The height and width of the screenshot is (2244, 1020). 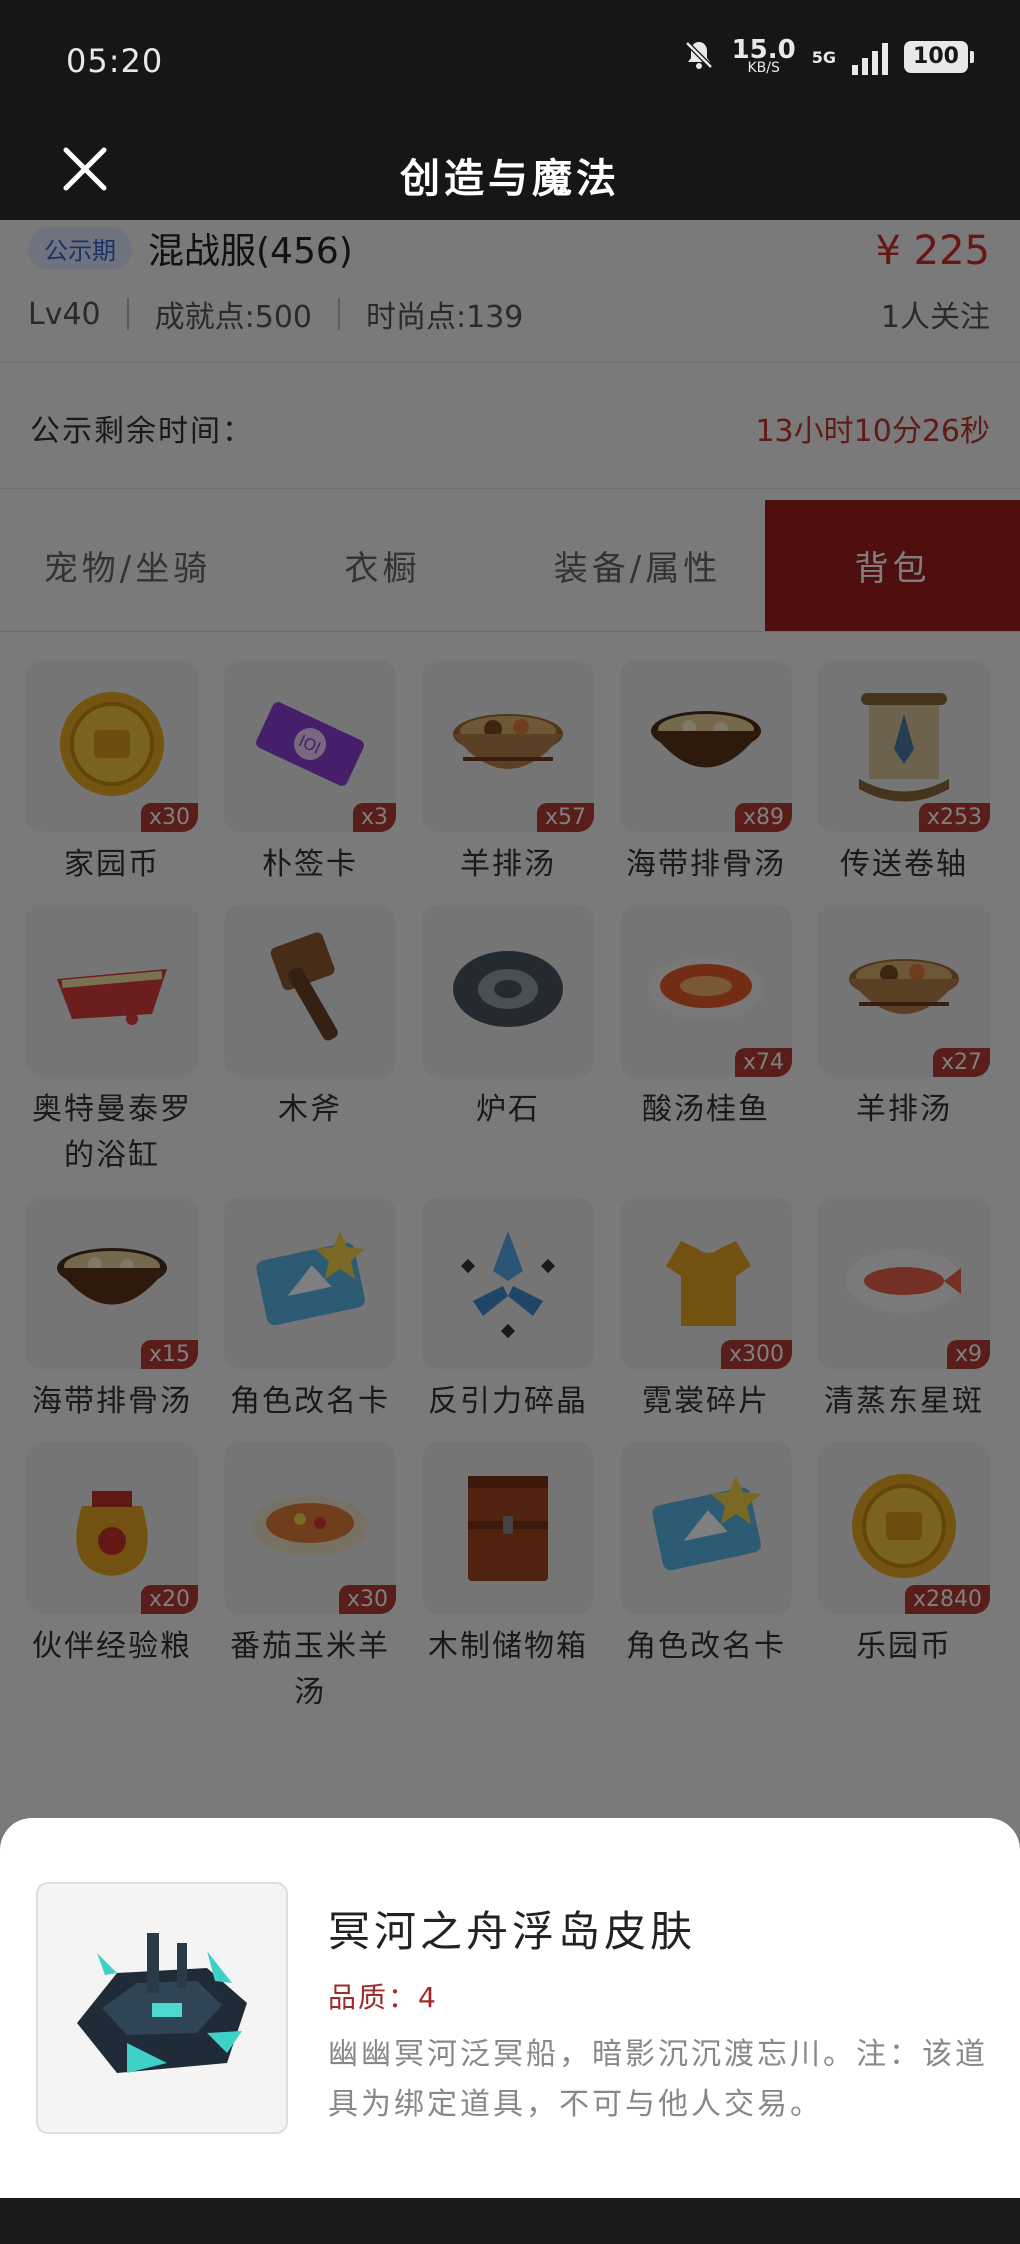 I want to click on status-bar: 05:20 15.0 KB/S 5G 100, so click(x=510, y=60).